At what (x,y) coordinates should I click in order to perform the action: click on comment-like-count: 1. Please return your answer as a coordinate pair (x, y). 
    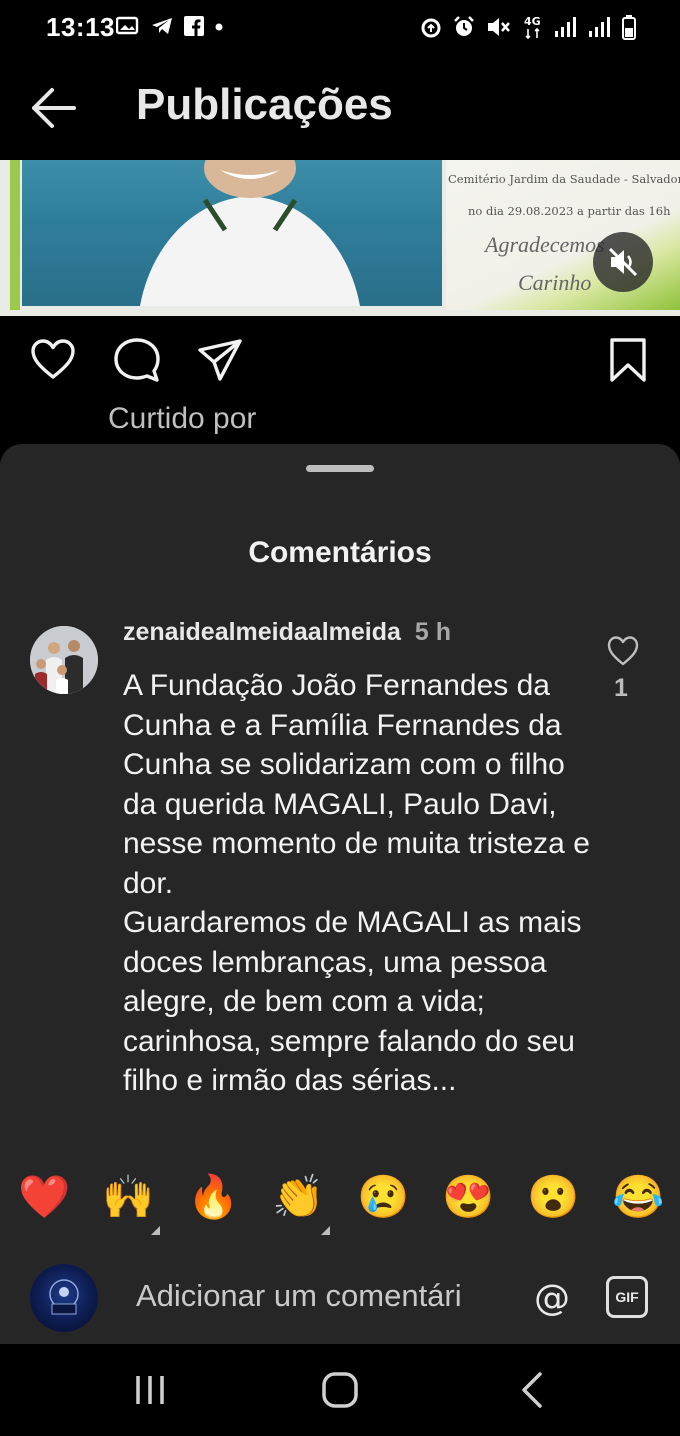
    Looking at the image, I should click on (621, 688).